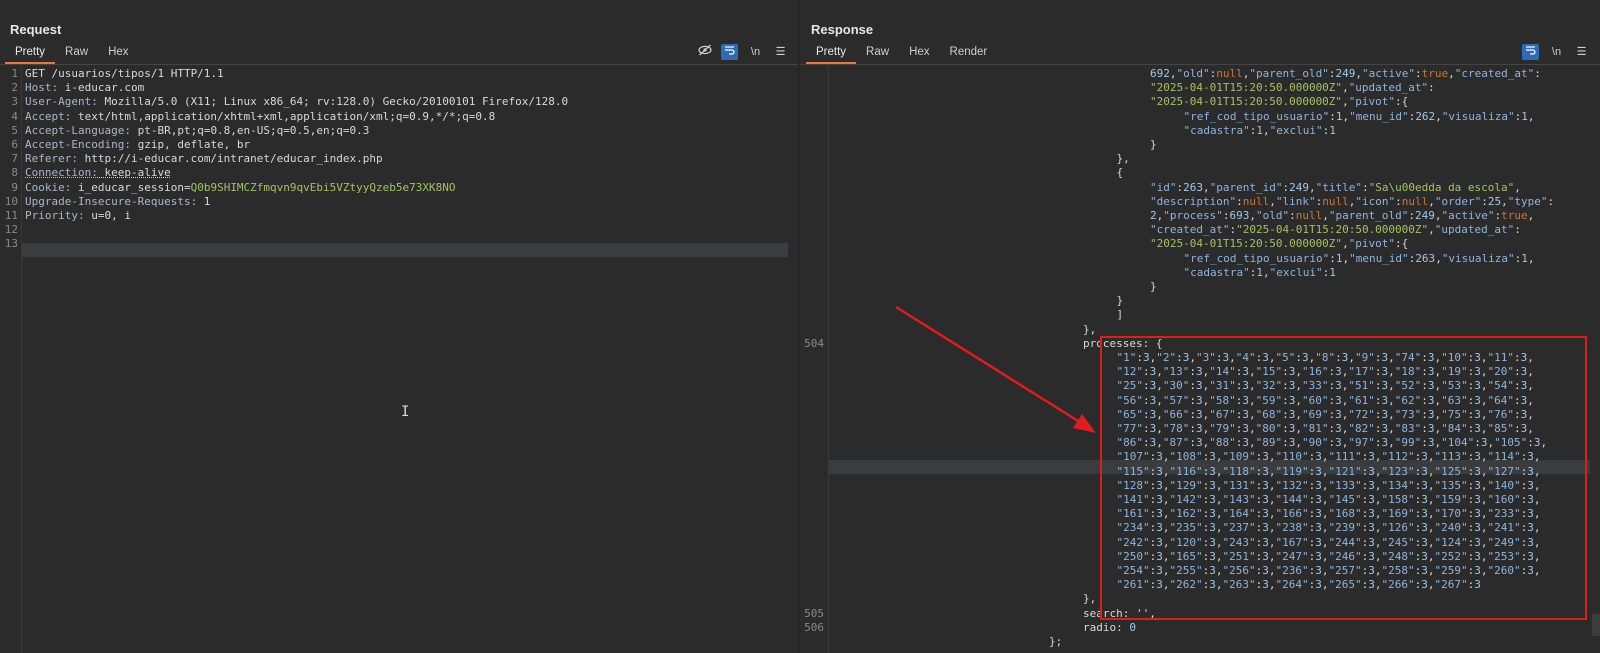  I want to click on header-name: Cookie:, so click(48, 187).